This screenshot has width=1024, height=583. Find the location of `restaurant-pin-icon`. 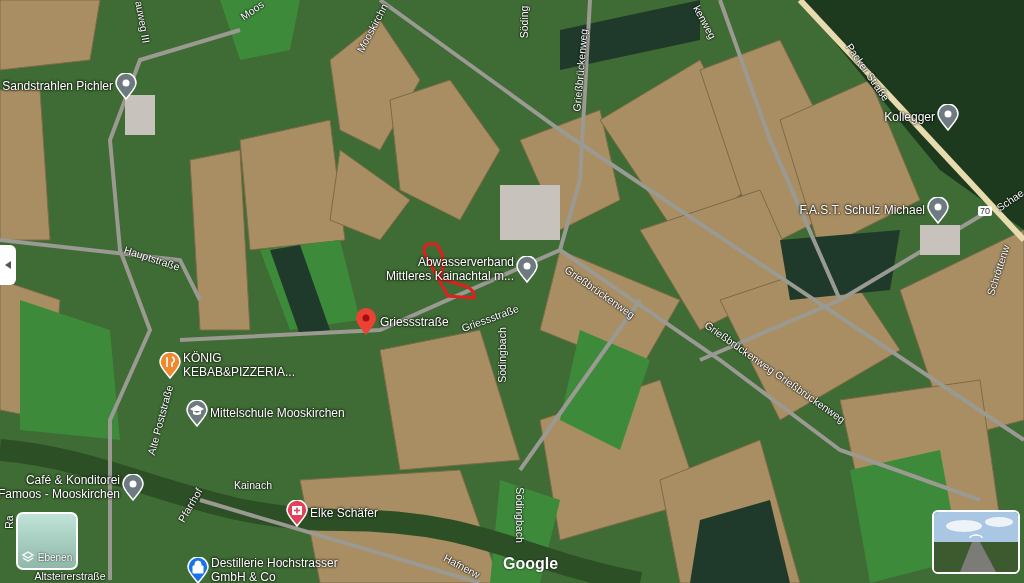

restaurant-pin-icon is located at coordinates (170, 365).